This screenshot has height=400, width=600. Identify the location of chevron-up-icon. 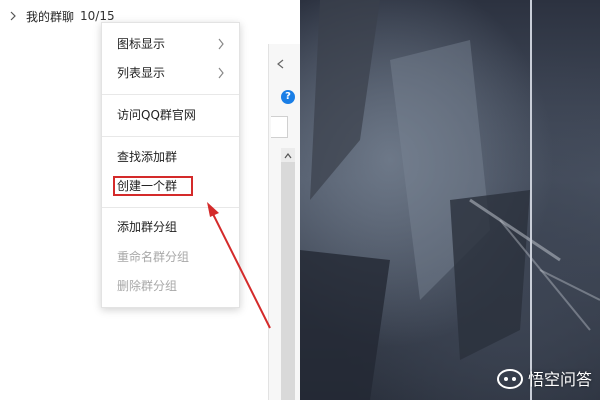
(288, 156).